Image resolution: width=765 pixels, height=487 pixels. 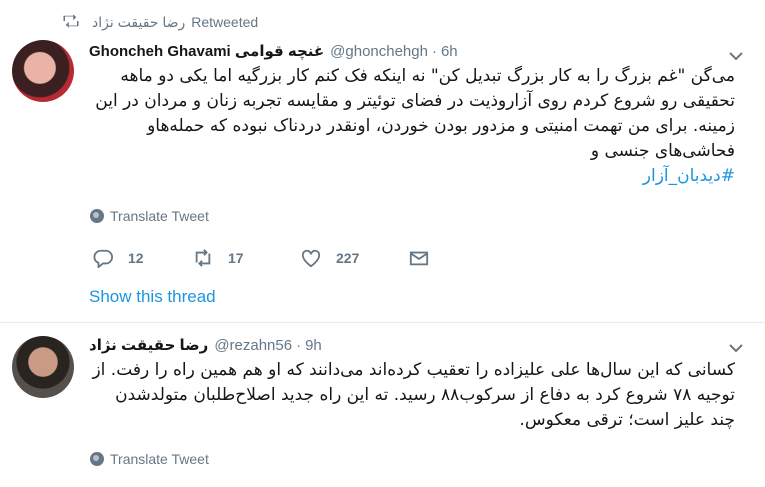 I want to click on reply-count: 12, so click(x=136, y=258).